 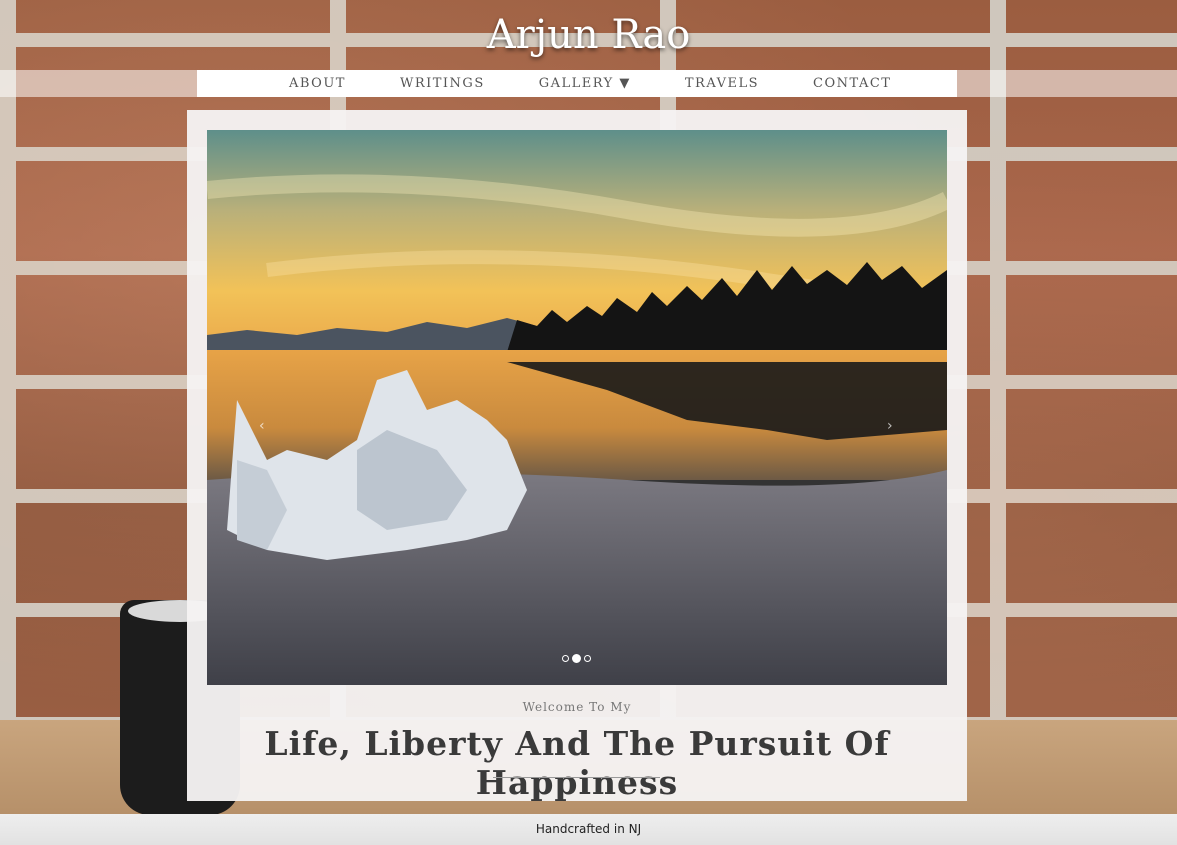 What do you see at coordinates (852, 83) in the screenshot?
I see `nav-contact: CONTACT` at bounding box center [852, 83].